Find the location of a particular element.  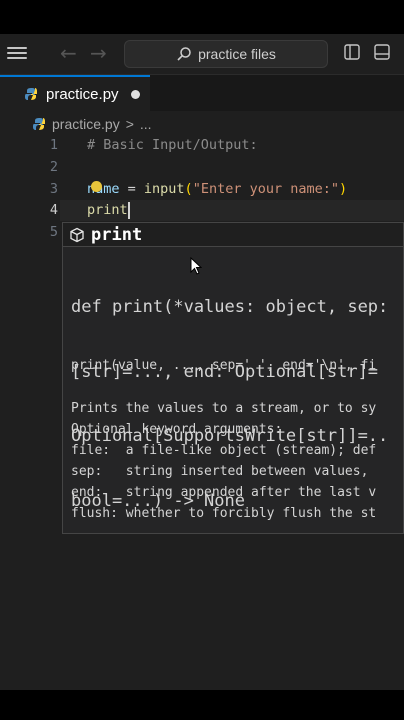

code-line-3: 3 name = input("Enter your name:") is located at coordinates (202, 189).